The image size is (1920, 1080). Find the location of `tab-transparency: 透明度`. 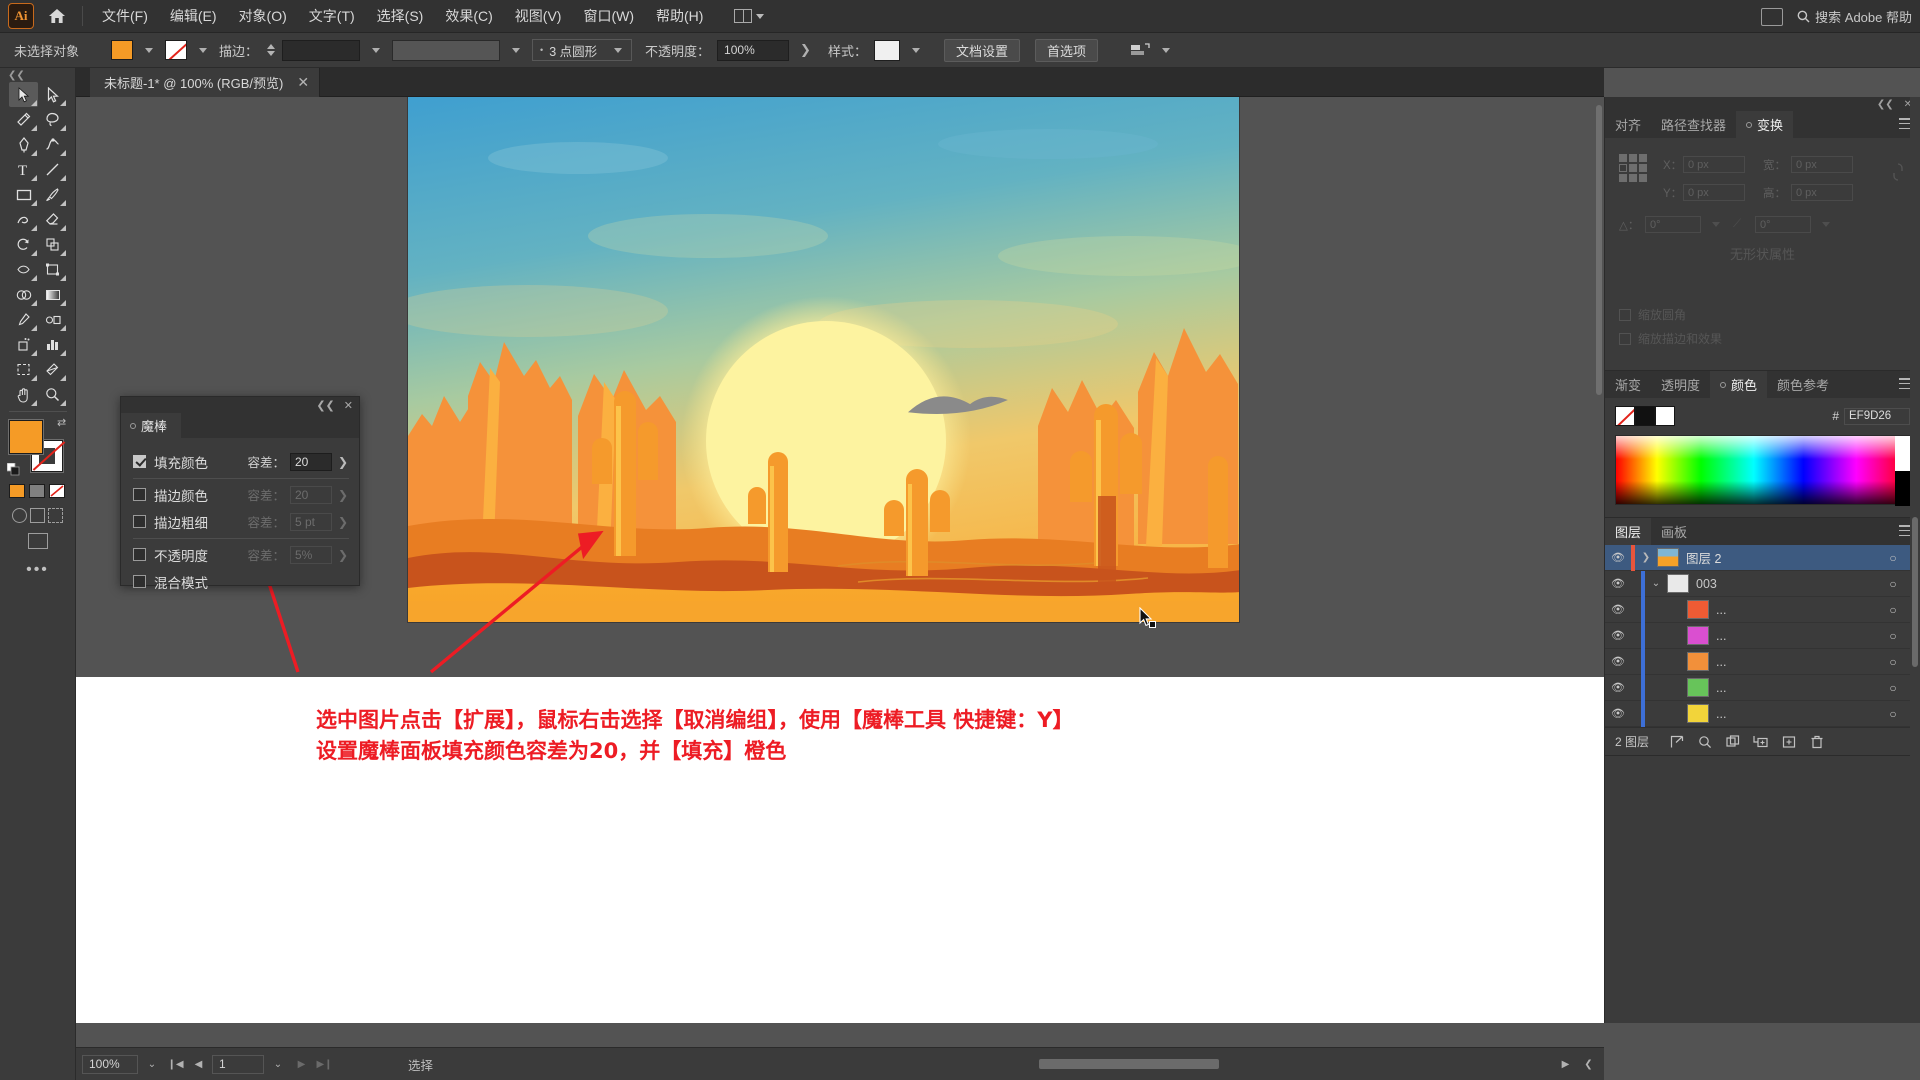

tab-transparency: 透明度 is located at coordinates (1680, 384).